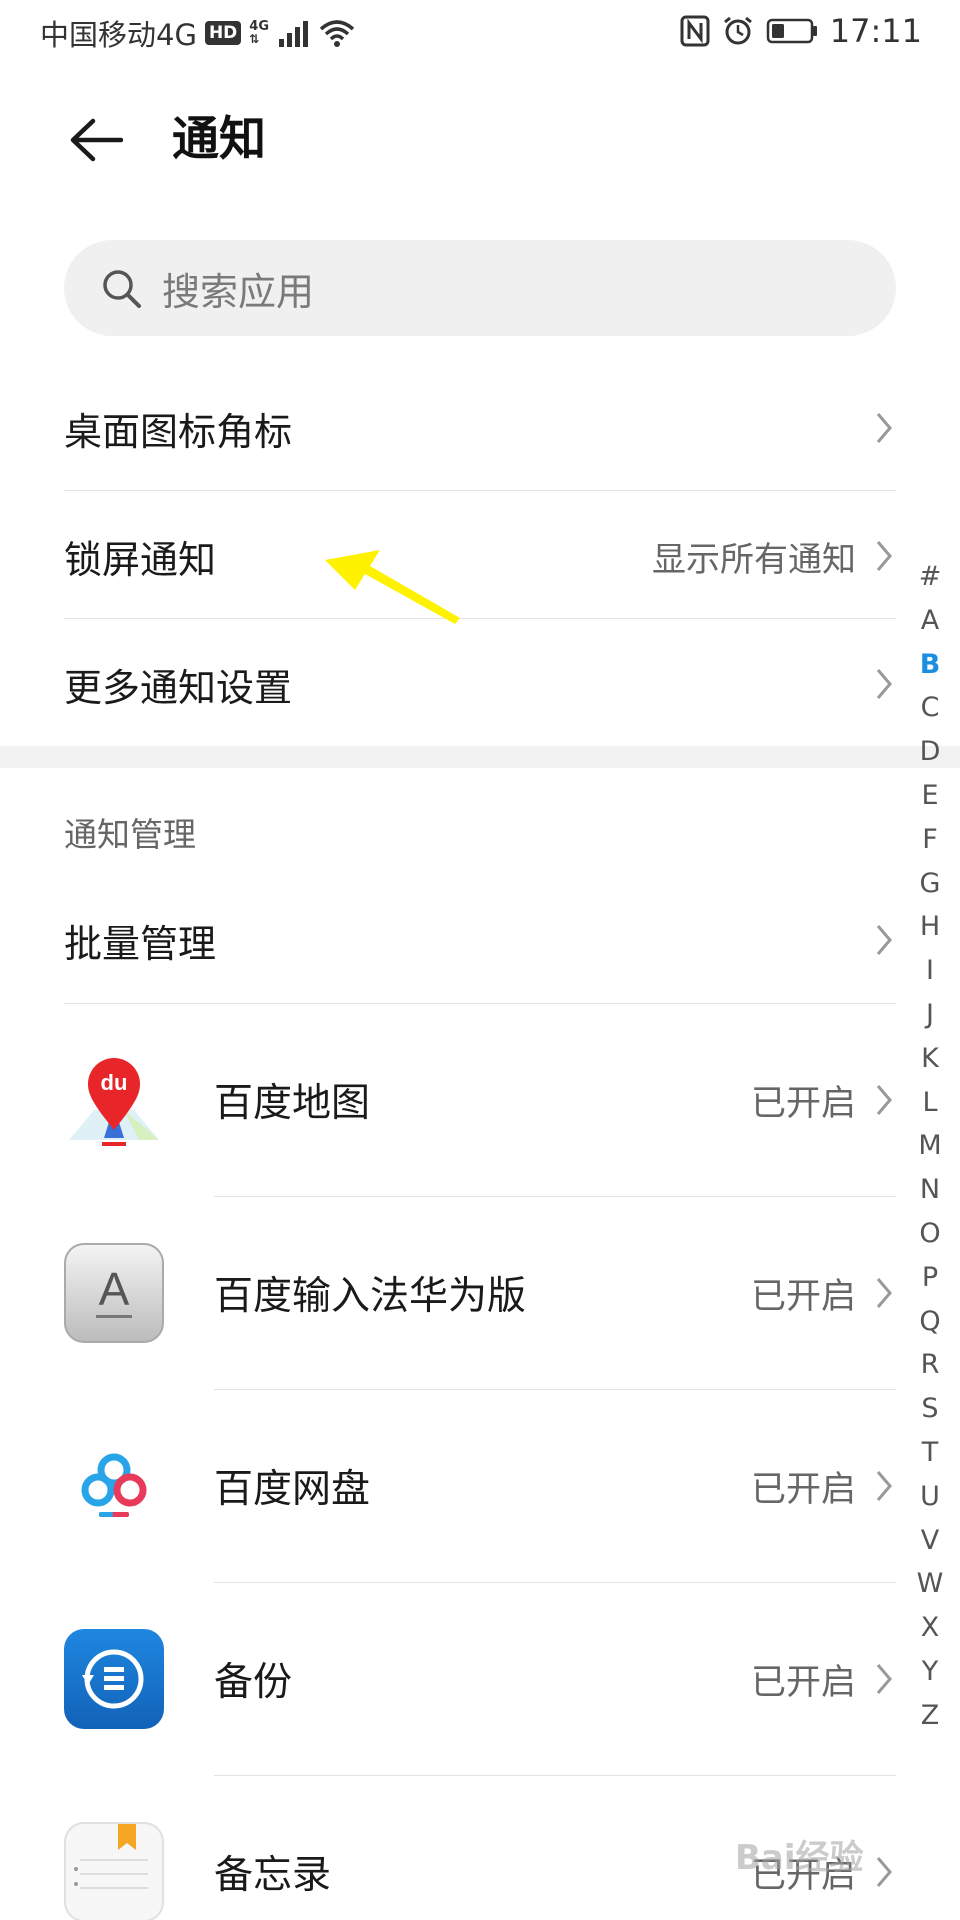 This screenshot has height=1920, width=960. Describe the element at coordinates (929, 1234) in the screenshot. I see `alphabet-letter: O` at that location.